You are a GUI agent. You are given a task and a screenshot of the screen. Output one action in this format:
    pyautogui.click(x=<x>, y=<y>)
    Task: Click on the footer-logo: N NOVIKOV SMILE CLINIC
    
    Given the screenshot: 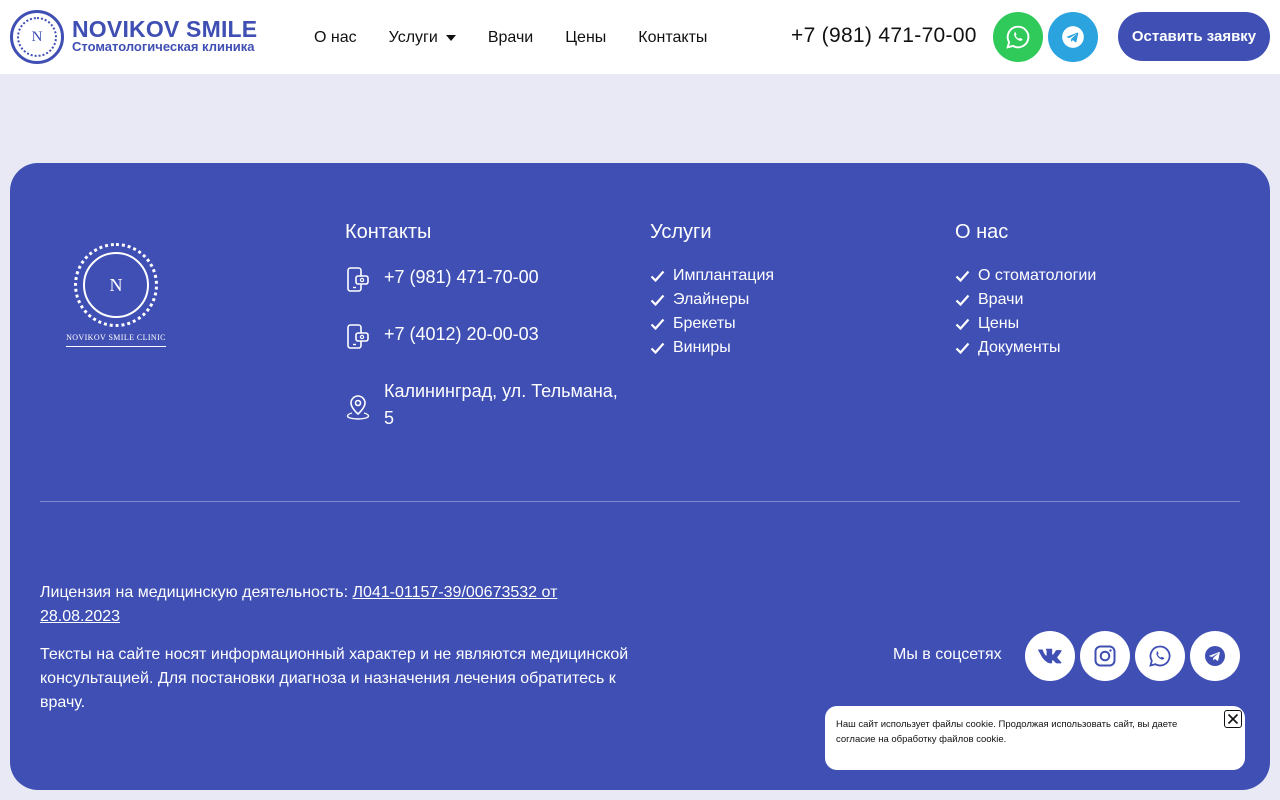 What is the action you would take?
    pyautogui.click(x=116, y=295)
    